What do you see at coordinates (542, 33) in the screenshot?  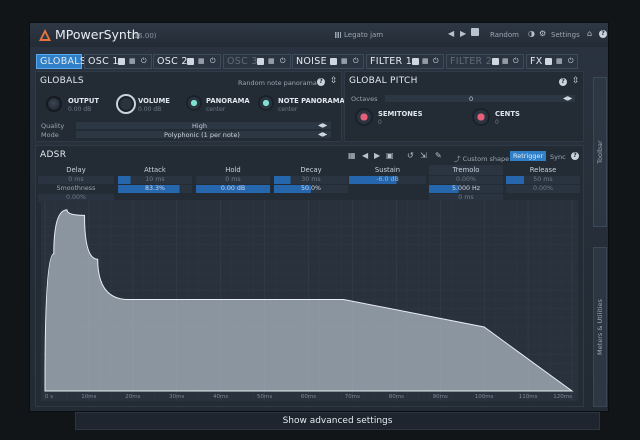 I see `settings-gear-icon: ⚙` at bounding box center [542, 33].